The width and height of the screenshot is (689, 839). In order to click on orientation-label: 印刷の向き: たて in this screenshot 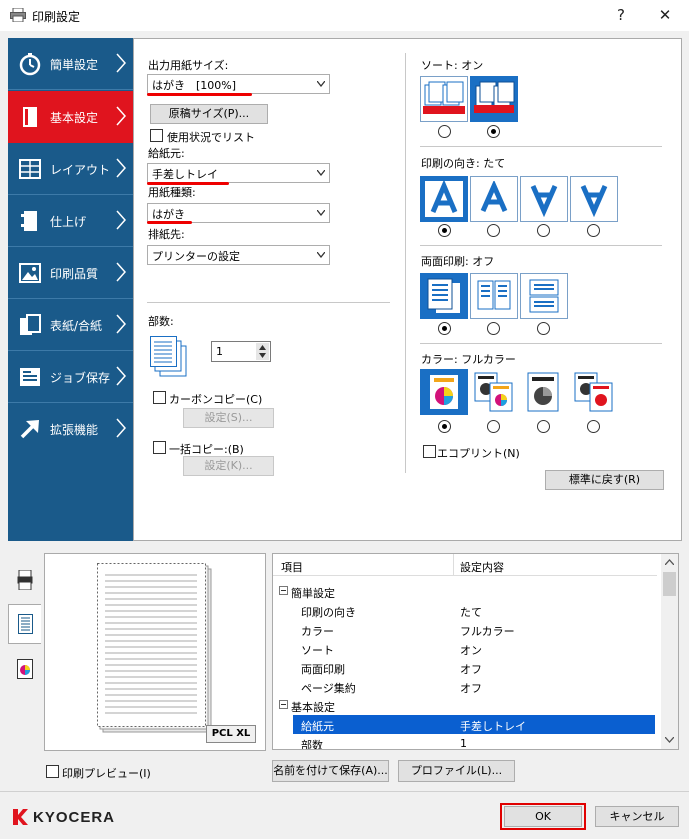, I will do `click(463, 163)`.